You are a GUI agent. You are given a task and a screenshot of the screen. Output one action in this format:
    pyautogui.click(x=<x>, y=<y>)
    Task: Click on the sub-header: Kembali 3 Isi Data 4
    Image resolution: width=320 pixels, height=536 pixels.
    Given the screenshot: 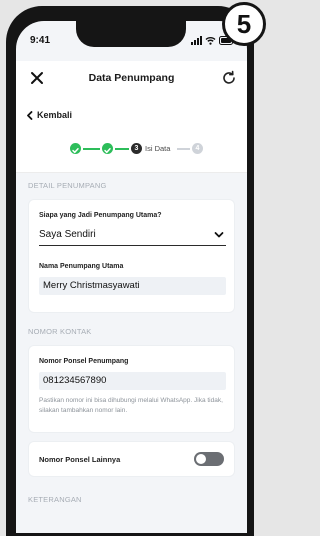 What is the action you would take?
    pyautogui.click(x=131, y=135)
    